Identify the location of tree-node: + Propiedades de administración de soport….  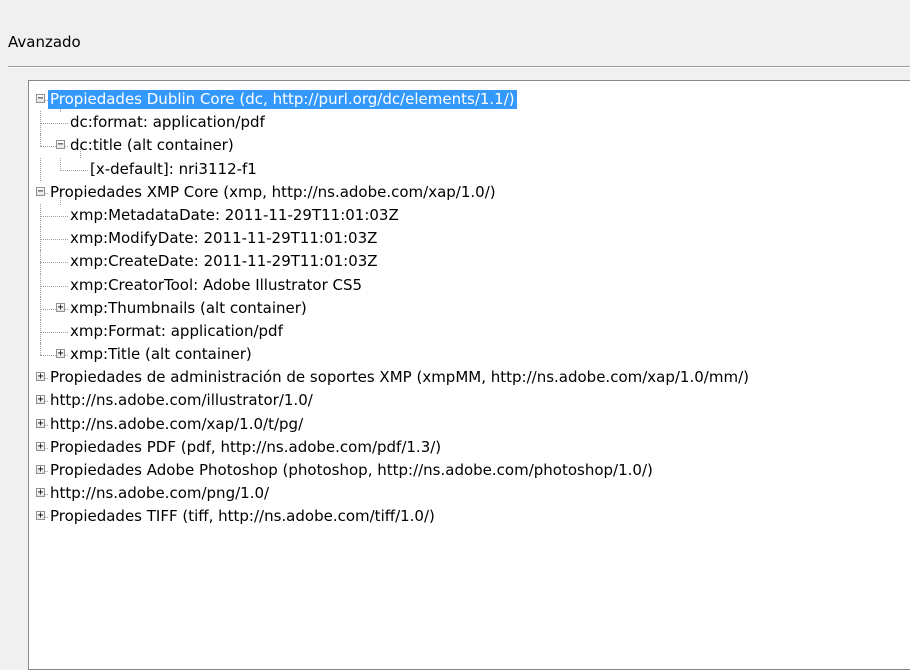
(469, 377).